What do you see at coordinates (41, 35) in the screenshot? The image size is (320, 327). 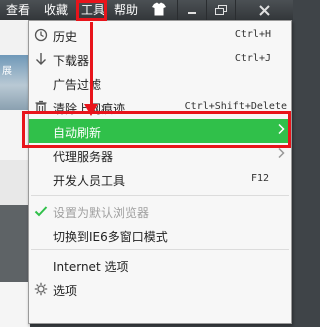 I see `clock-icon` at bounding box center [41, 35].